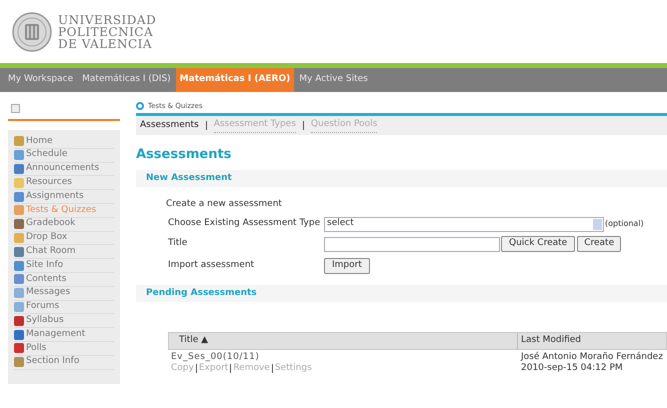  What do you see at coordinates (46, 279) in the screenshot?
I see `tool-link: Contents` at bounding box center [46, 279].